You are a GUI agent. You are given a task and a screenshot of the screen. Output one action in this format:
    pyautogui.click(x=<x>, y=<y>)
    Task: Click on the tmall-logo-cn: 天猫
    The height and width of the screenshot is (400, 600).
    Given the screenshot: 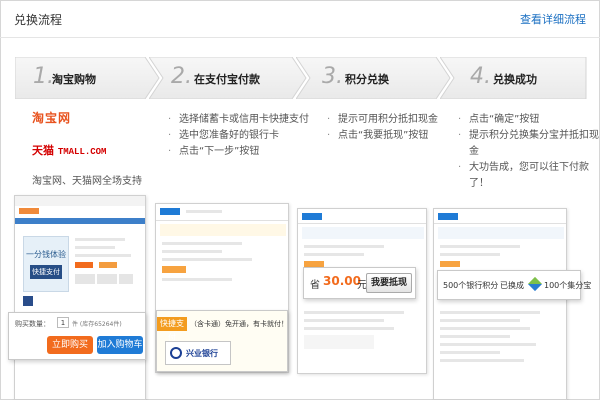 What is the action you would take?
    pyautogui.click(x=43, y=150)
    